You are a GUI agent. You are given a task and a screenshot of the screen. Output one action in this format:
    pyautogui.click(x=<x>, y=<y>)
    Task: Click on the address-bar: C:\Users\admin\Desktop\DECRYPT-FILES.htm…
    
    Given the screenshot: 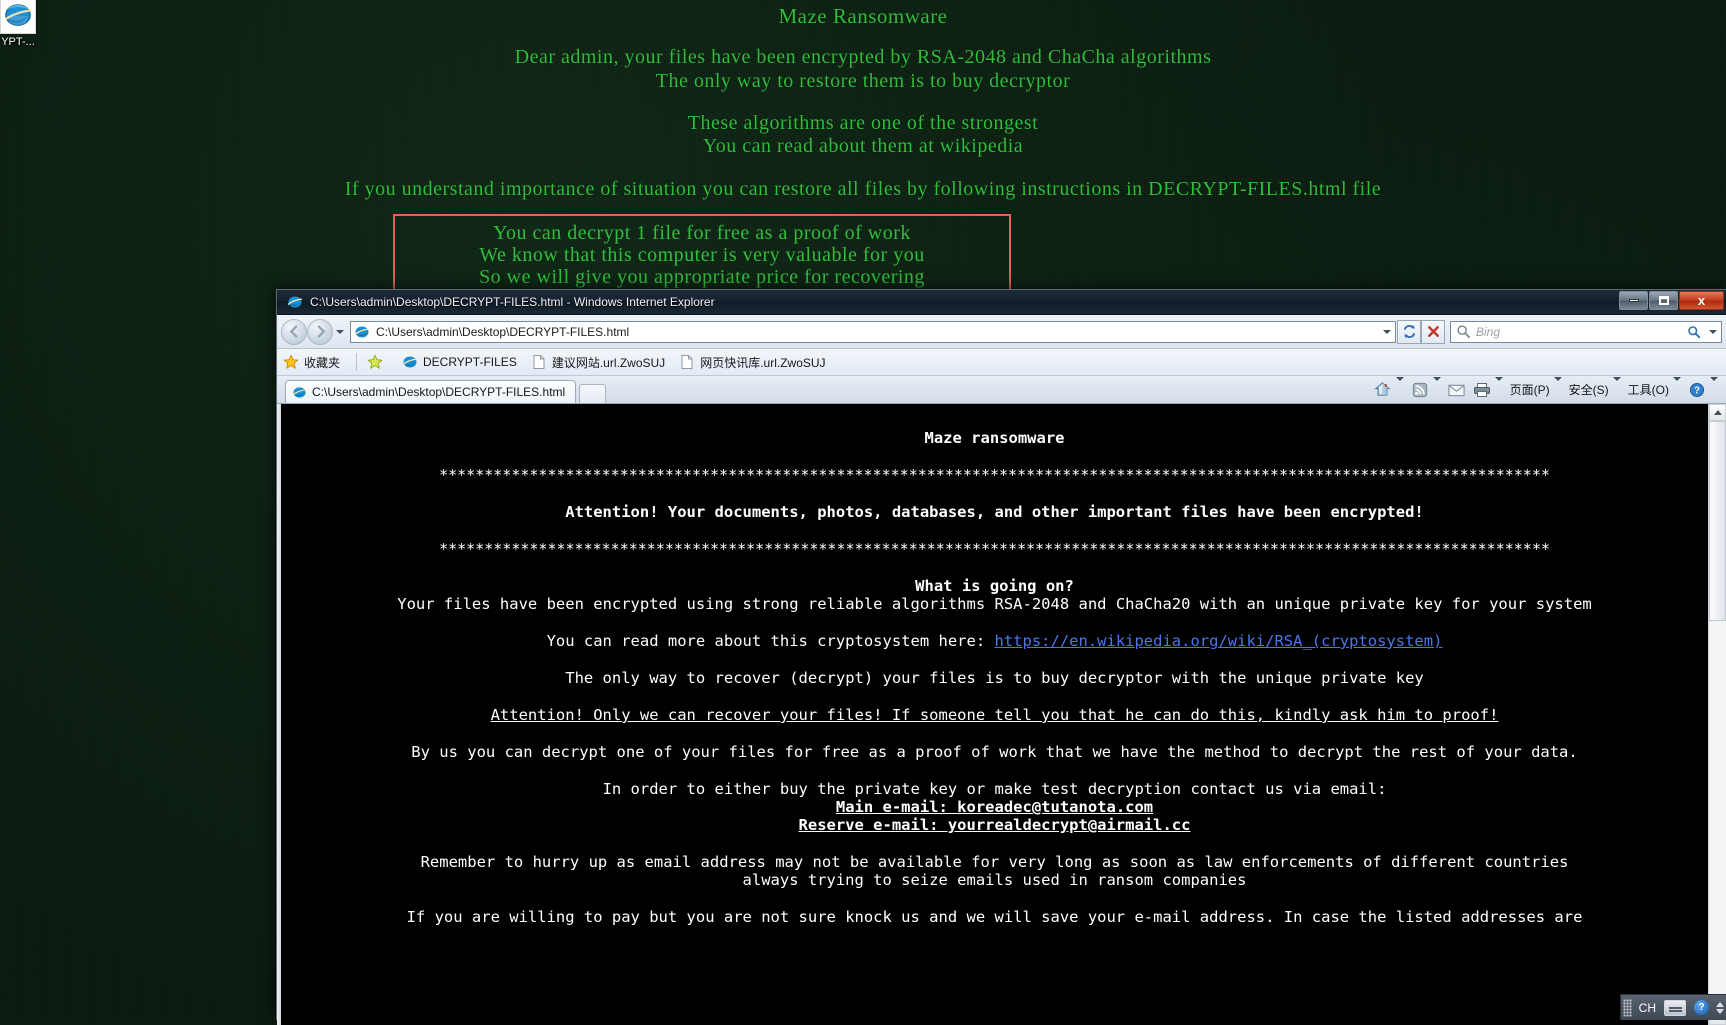 What is the action you would take?
    pyautogui.click(x=873, y=331)
    